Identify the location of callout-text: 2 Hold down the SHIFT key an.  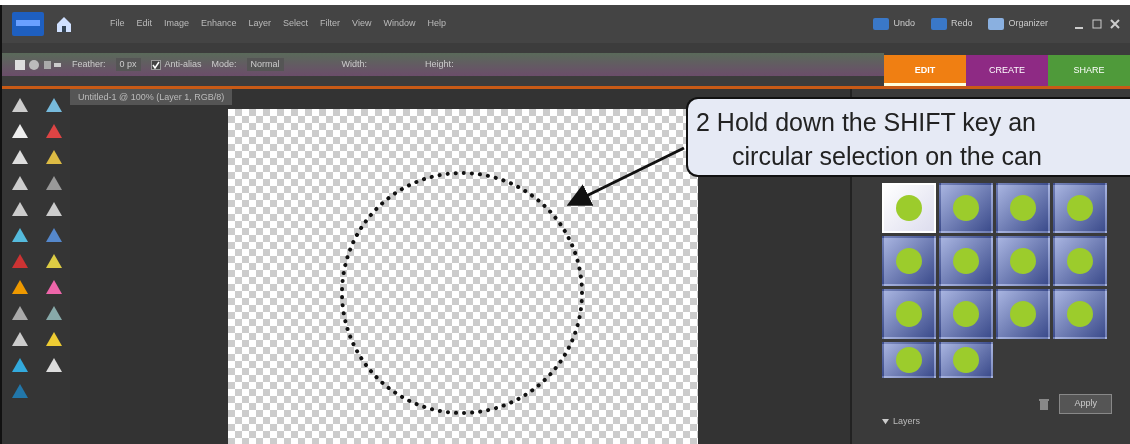
(866, 122).